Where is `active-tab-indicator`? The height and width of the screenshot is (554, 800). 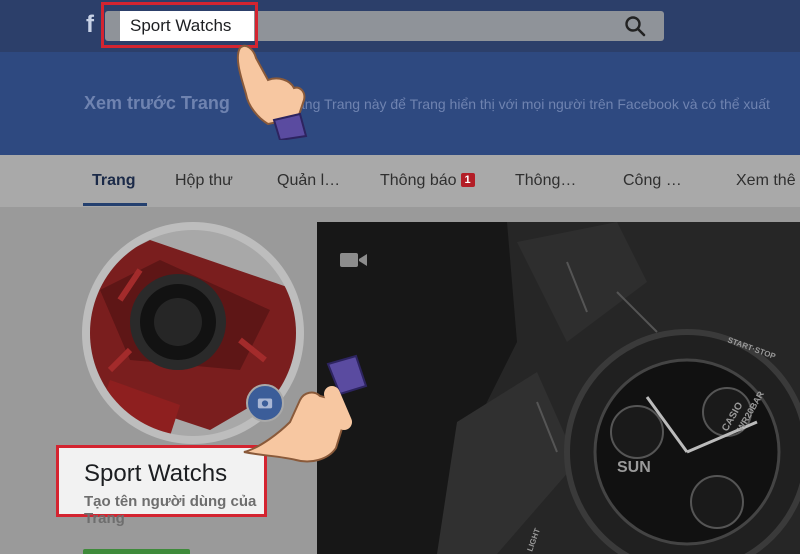 active-tab-indicator is located at coordinates (115, 204).